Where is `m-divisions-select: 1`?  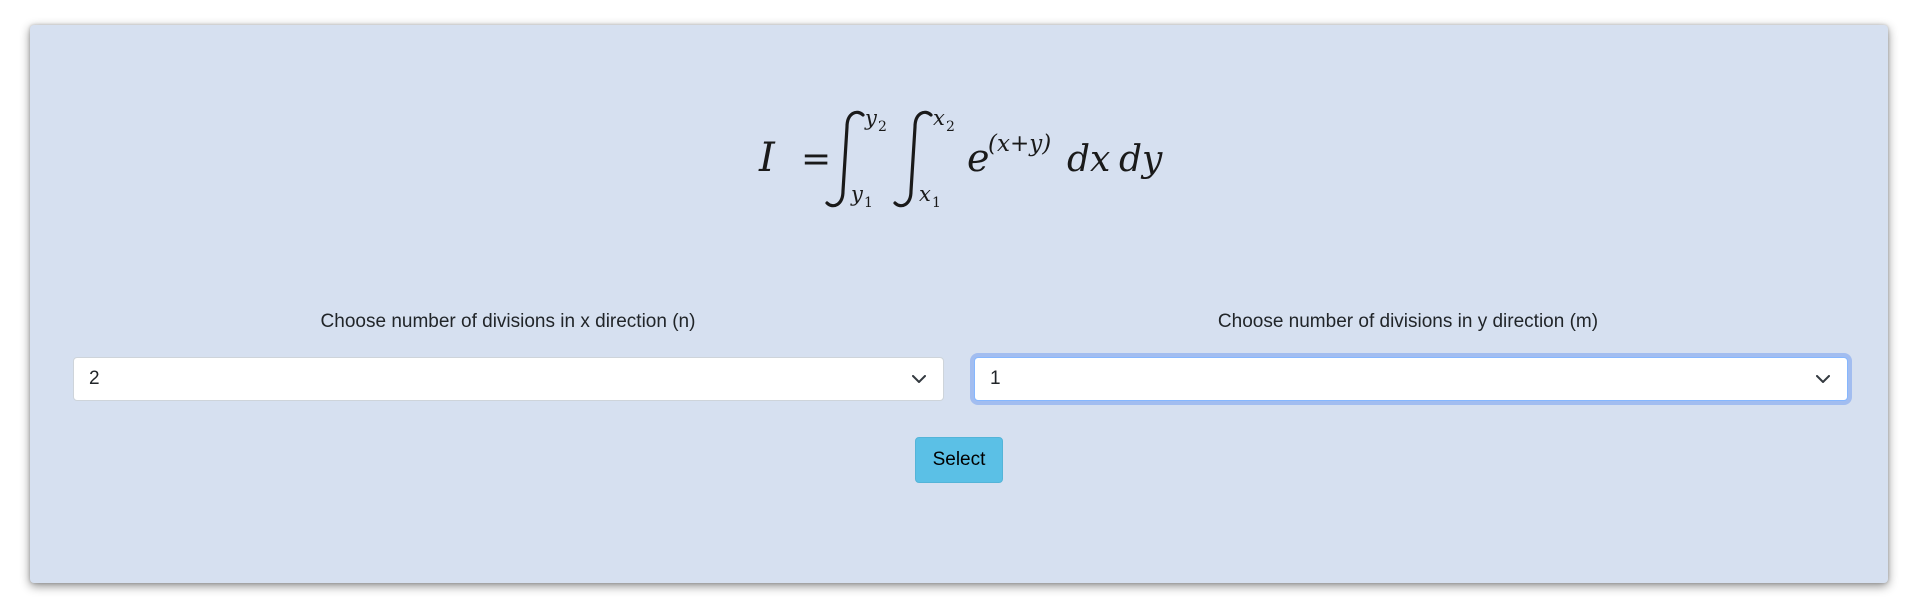 m-divisions-select: 1 is located at coordinates (1411, 379).